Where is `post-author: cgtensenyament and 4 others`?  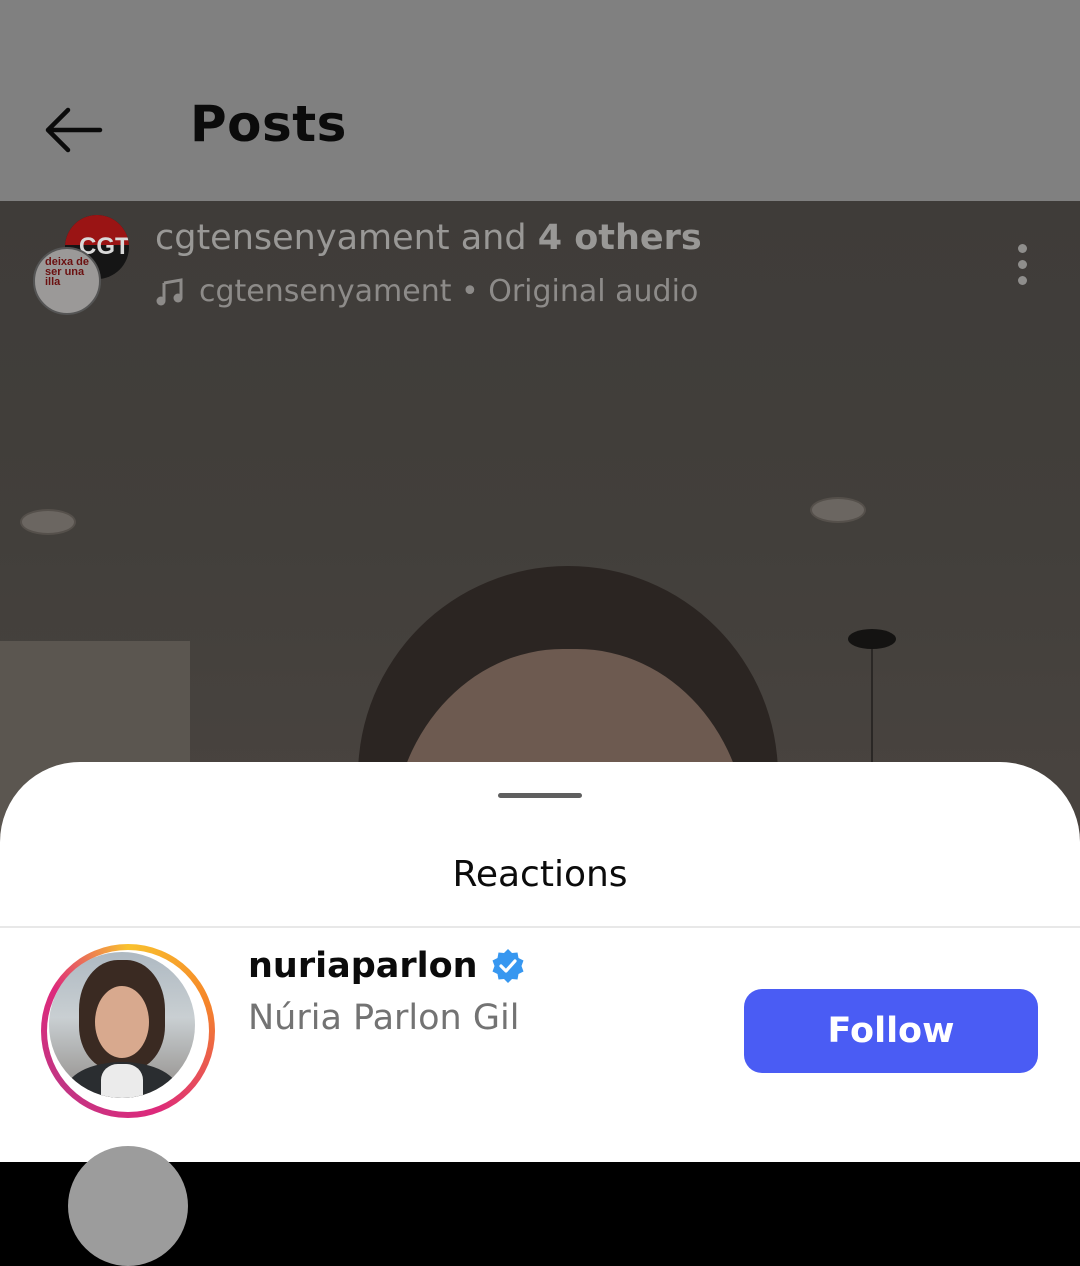
post-author: cgtensenyament and 4 others is located at coordinates (428, 238).